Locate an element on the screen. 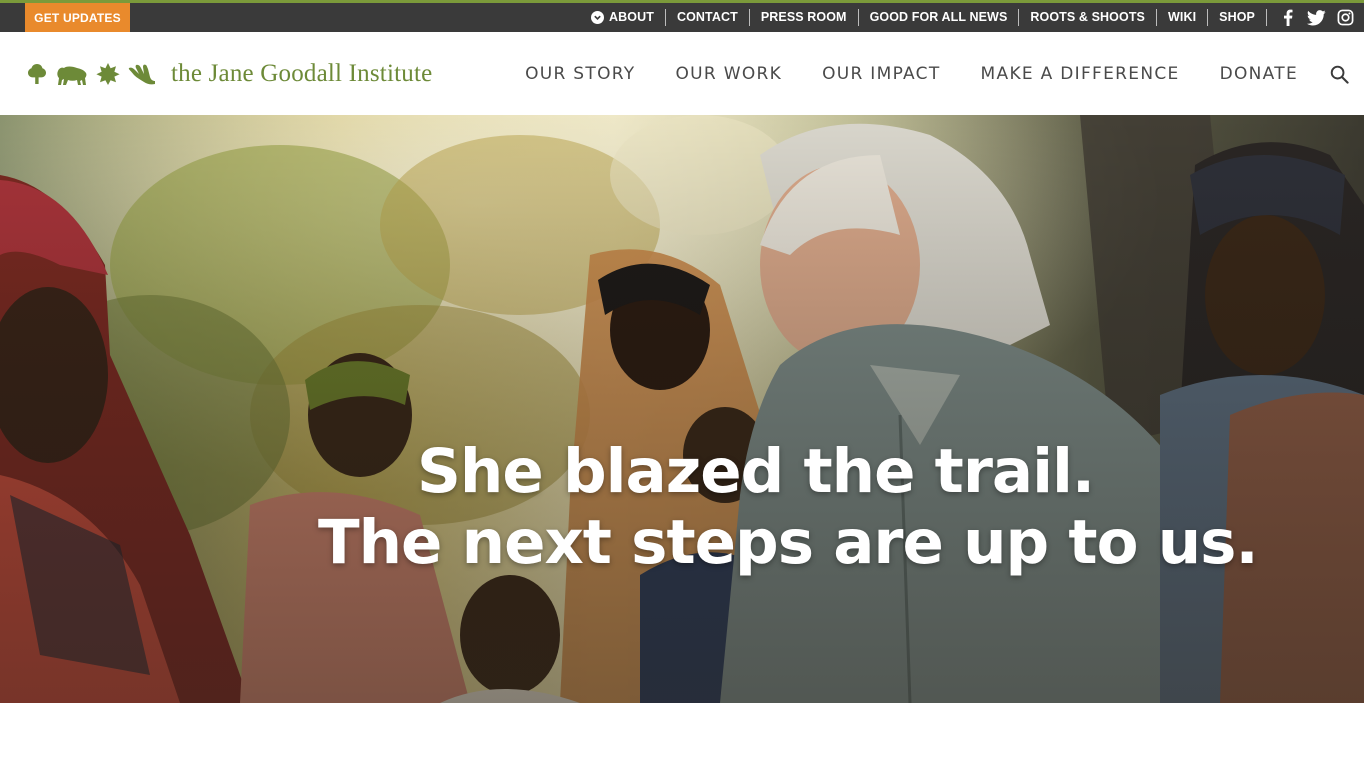 This screenshot has height=775, width=1364. nav-our-impact: OUR IMPACT is located at coordinates (881, 74).